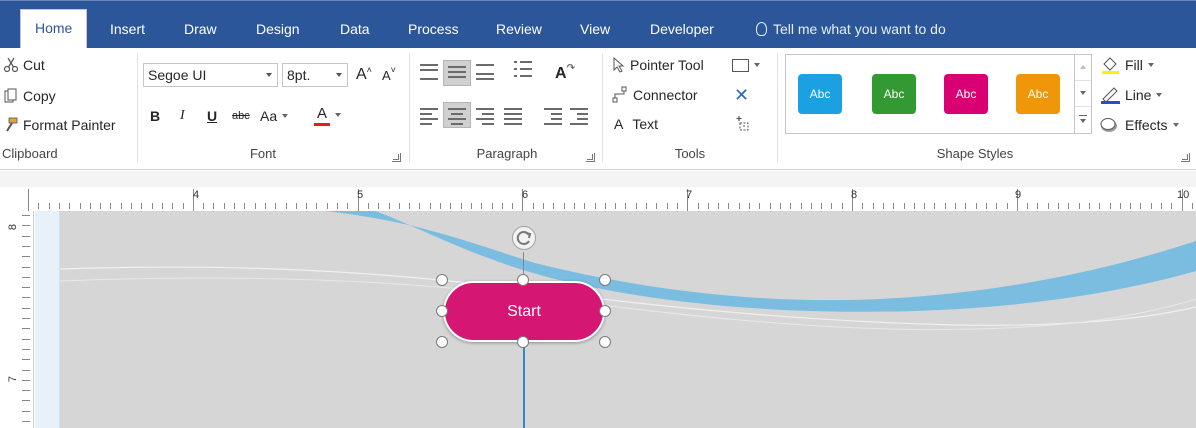 The height and width of the screenshot is (428, 1196). What do you see at coordinates (851, 29) in the screenshot?
I see `tell-me-search: Tell me what you want to do` at bounding box center [851, 29].